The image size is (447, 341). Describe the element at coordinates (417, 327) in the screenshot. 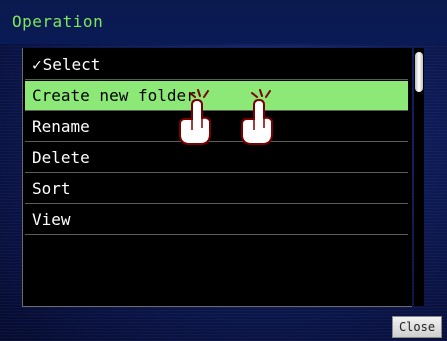

I see `close-button: Close` at that location.